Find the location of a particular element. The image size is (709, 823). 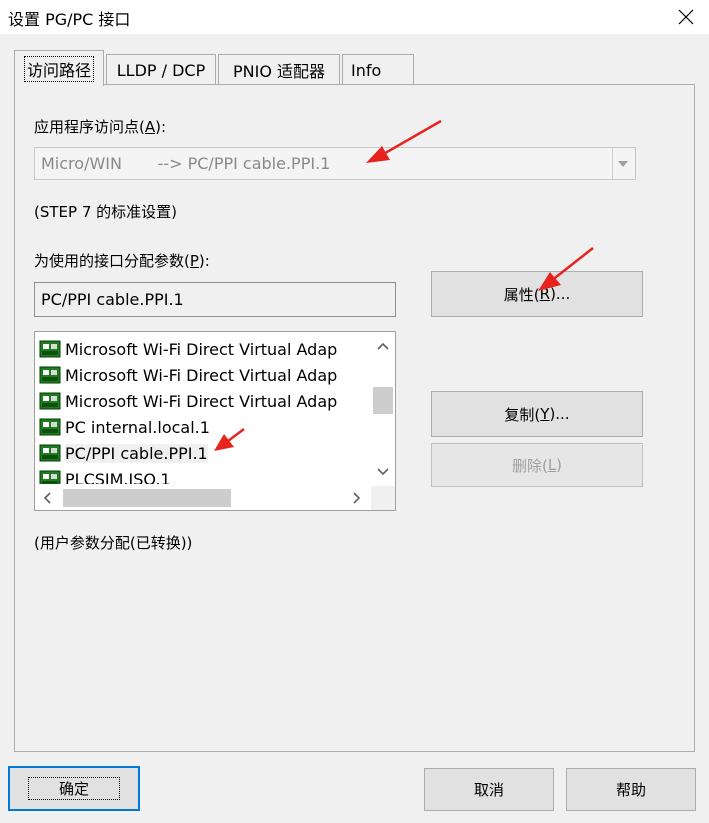

vertical-scrollbar is located at coordinates (383, 408).